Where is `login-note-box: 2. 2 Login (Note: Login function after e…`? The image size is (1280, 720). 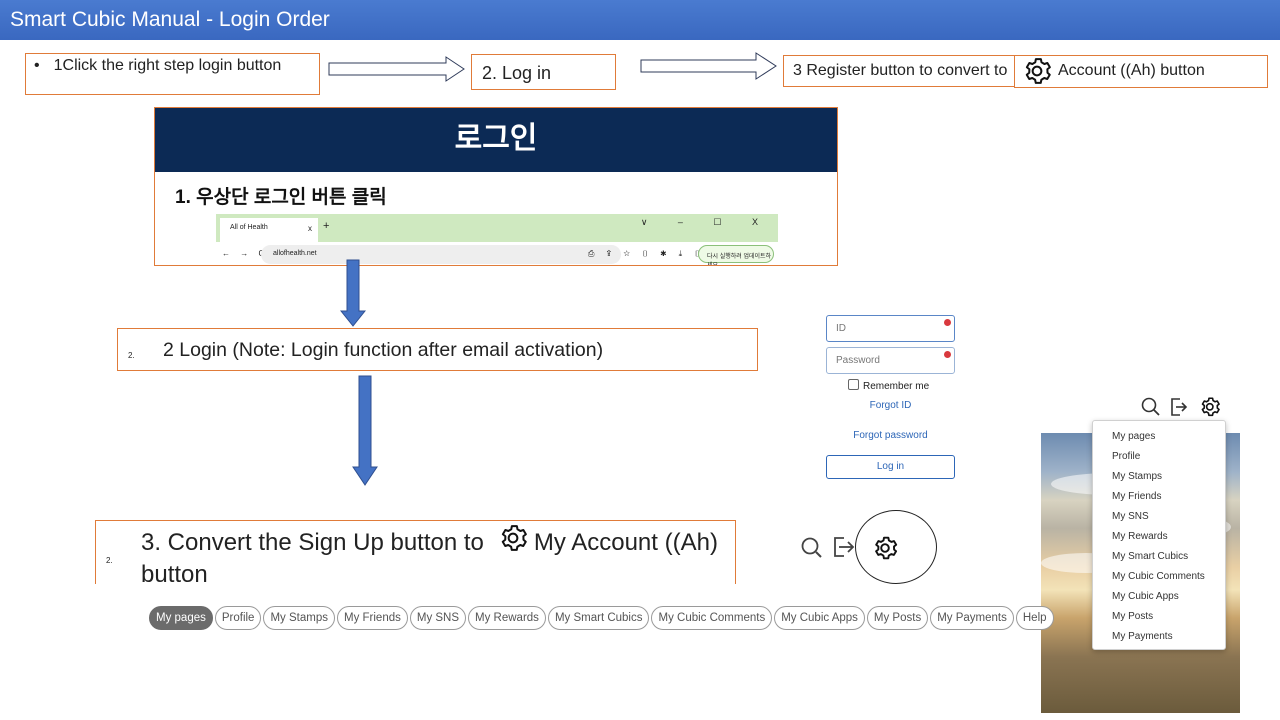
login-note-box: 2. 2 Login (Note: Login function after e… is located at coordinates (437, 349).